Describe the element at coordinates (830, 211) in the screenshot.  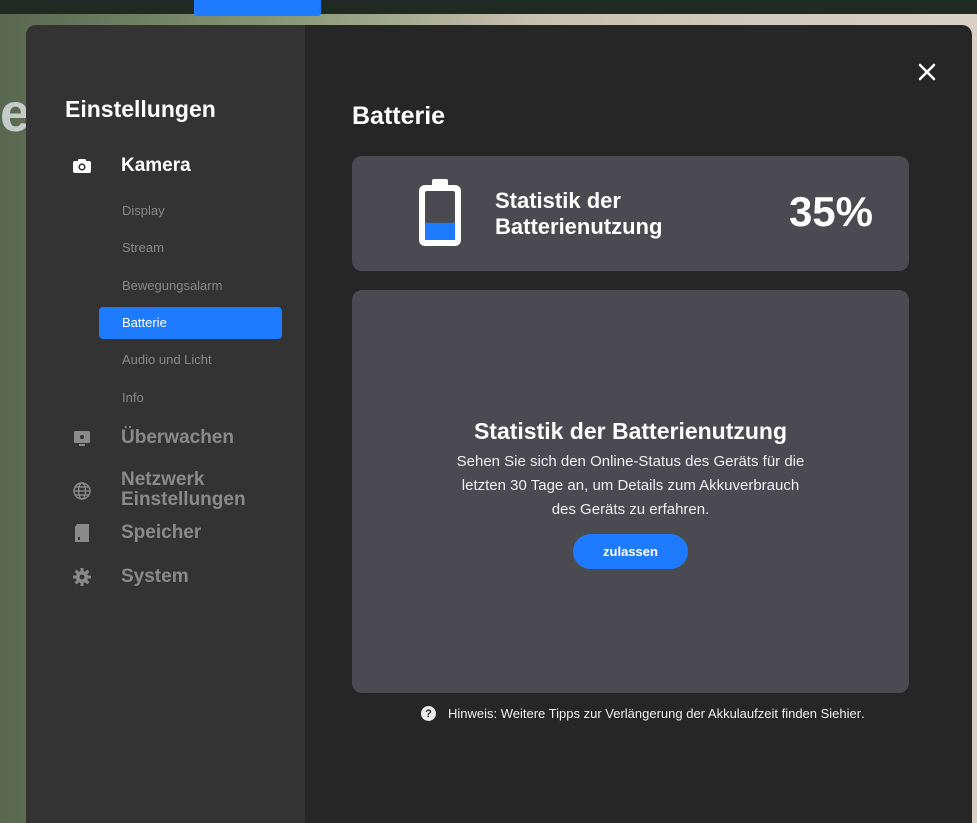
I see `battery-percent: 35%` at that location.